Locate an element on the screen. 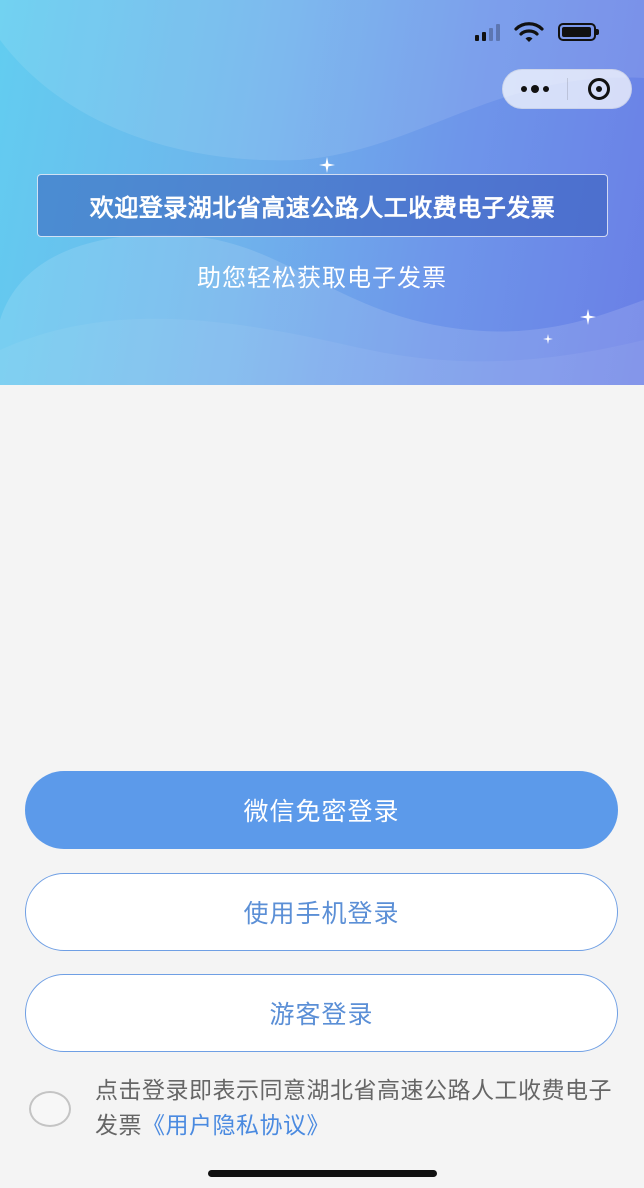 This screenshot has width=644, height=1188. agreement-text: 点击登录即表示同意湖北省高速公路人工收费电子发票《用户隐私协议》 is located at coordinates (355, 1109).